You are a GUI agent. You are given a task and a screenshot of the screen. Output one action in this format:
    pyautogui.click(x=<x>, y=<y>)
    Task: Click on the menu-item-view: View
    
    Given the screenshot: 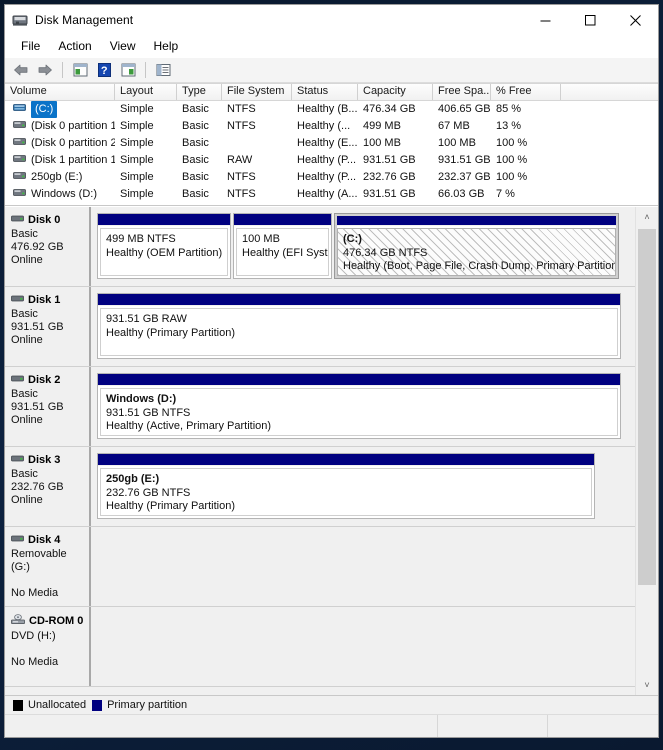 What is the action you would take?
    pyautogui.click(x=123, y=46)
    